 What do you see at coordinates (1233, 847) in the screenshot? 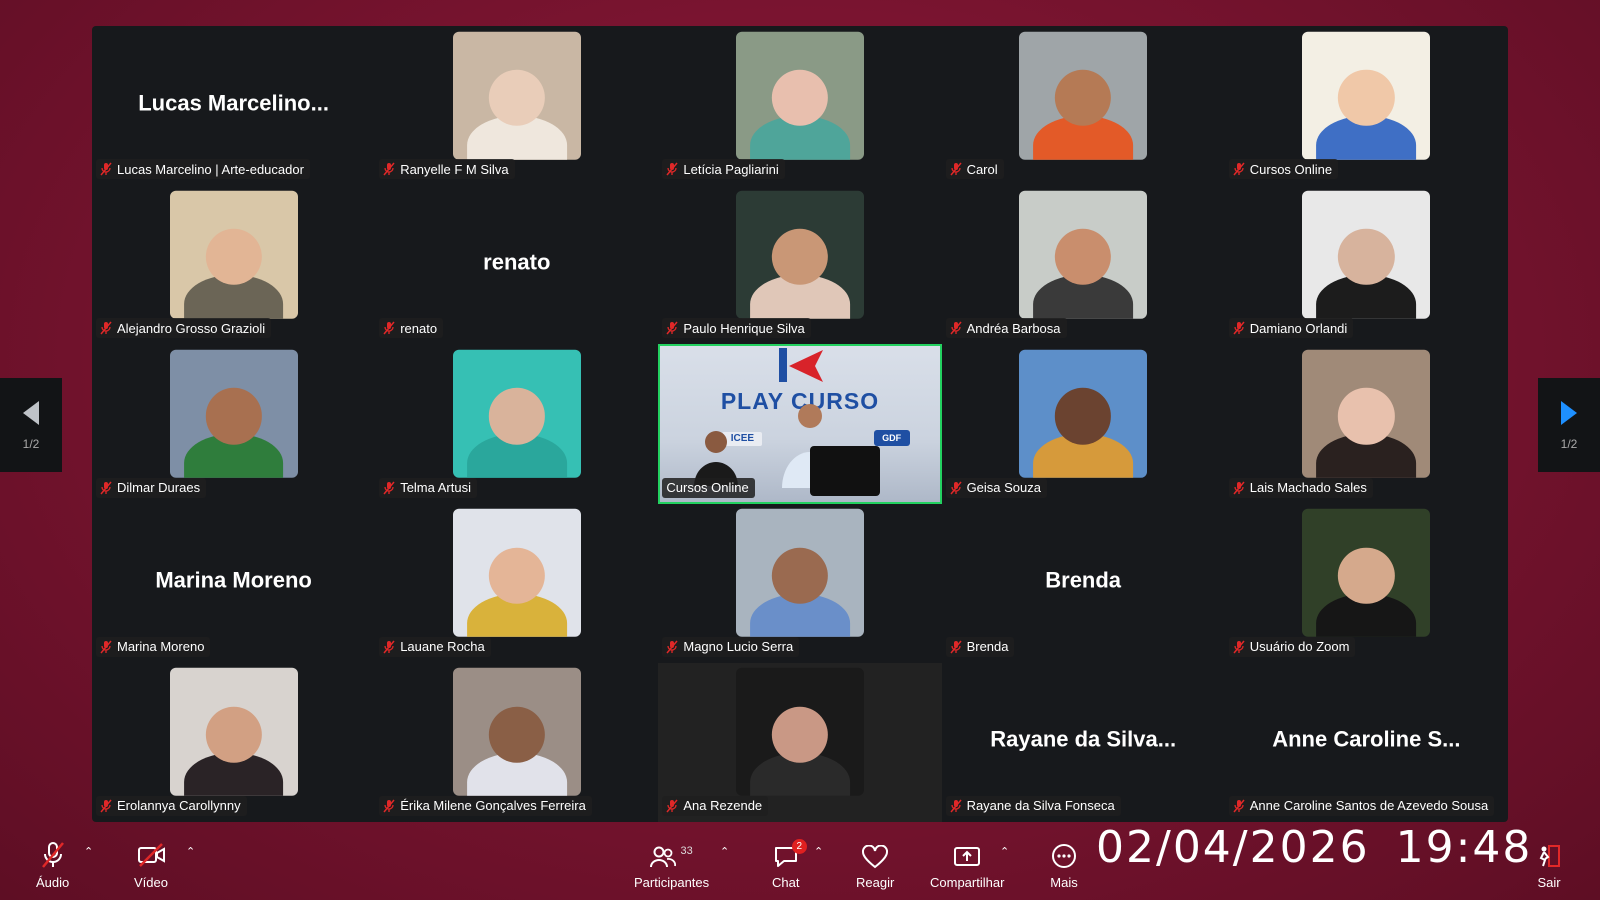
I see `date-text: 02/04/2026` at bounding box center [1233, 847].